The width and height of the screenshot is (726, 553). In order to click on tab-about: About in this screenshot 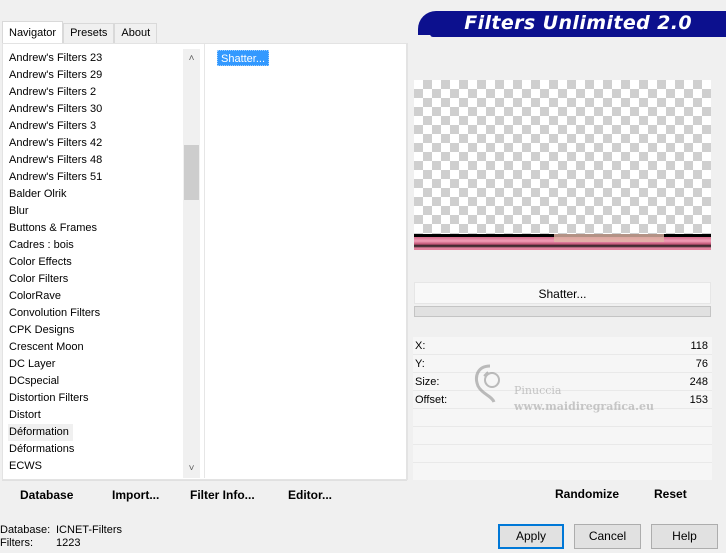, I will do `click(136, 33)`.